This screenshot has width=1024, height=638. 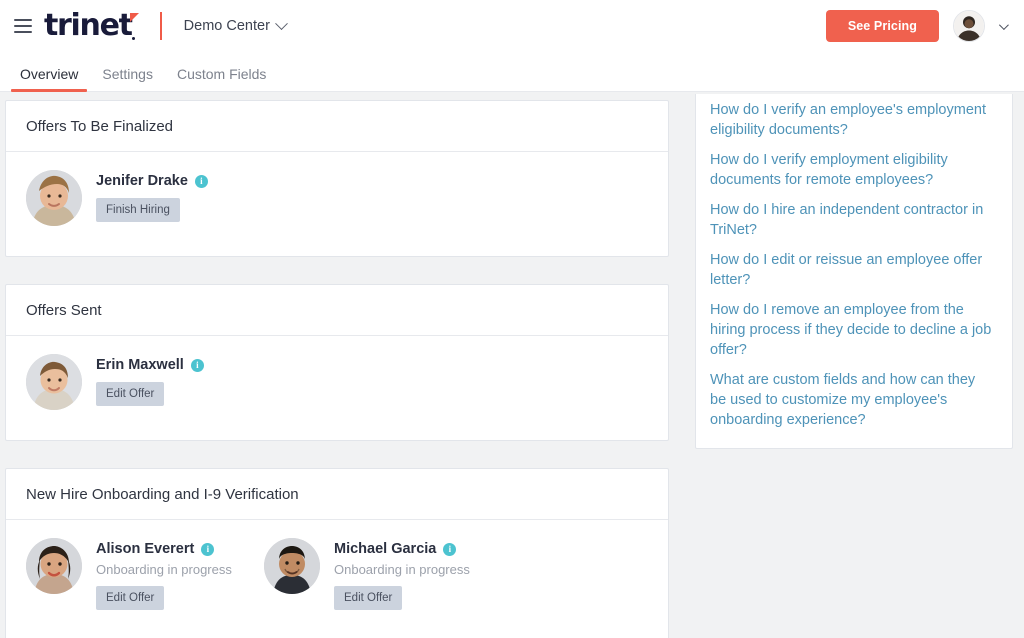 I want to click on tab-overview: Overview, so click(x=49, y=79).